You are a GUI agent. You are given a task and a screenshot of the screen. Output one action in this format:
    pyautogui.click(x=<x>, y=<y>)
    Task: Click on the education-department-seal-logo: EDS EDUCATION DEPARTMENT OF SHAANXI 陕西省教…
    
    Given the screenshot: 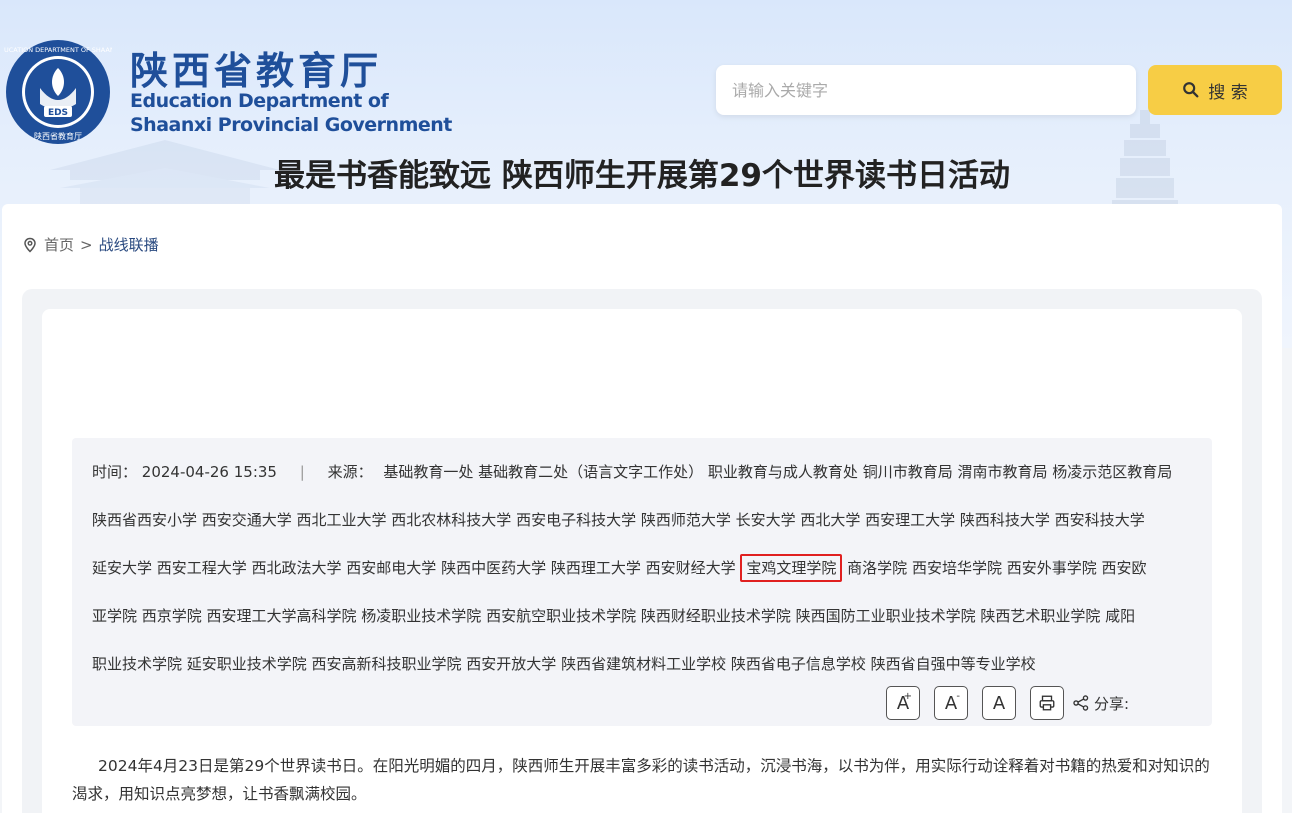 What is the action you would take?
    pyautogui.click(x=58, y=92)
    